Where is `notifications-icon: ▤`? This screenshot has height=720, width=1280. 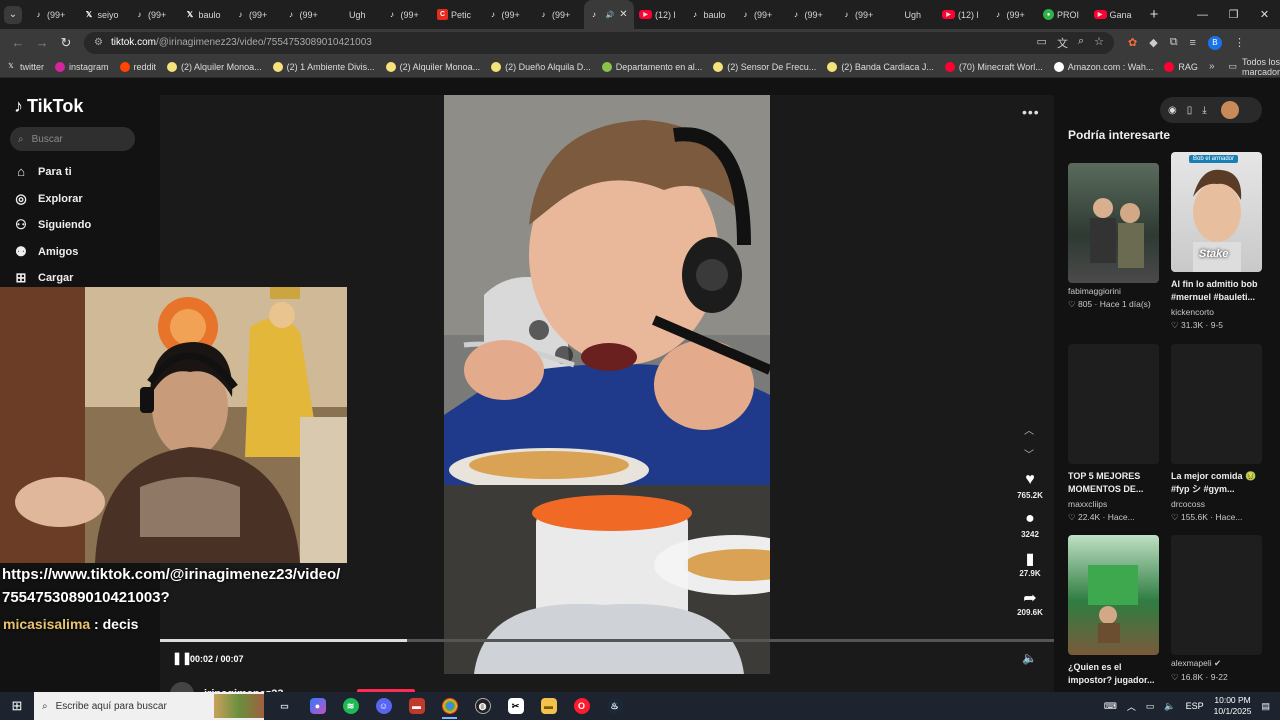 notifications-icon: ▤ is located at coordinates (1265, 706).